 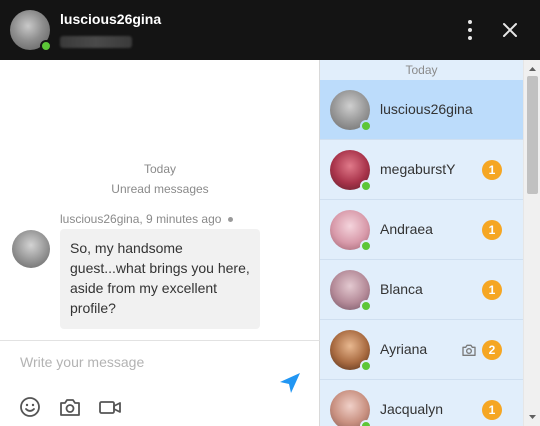 I want to click on contact-item: Andraea 1, so click(x=421, y=230).